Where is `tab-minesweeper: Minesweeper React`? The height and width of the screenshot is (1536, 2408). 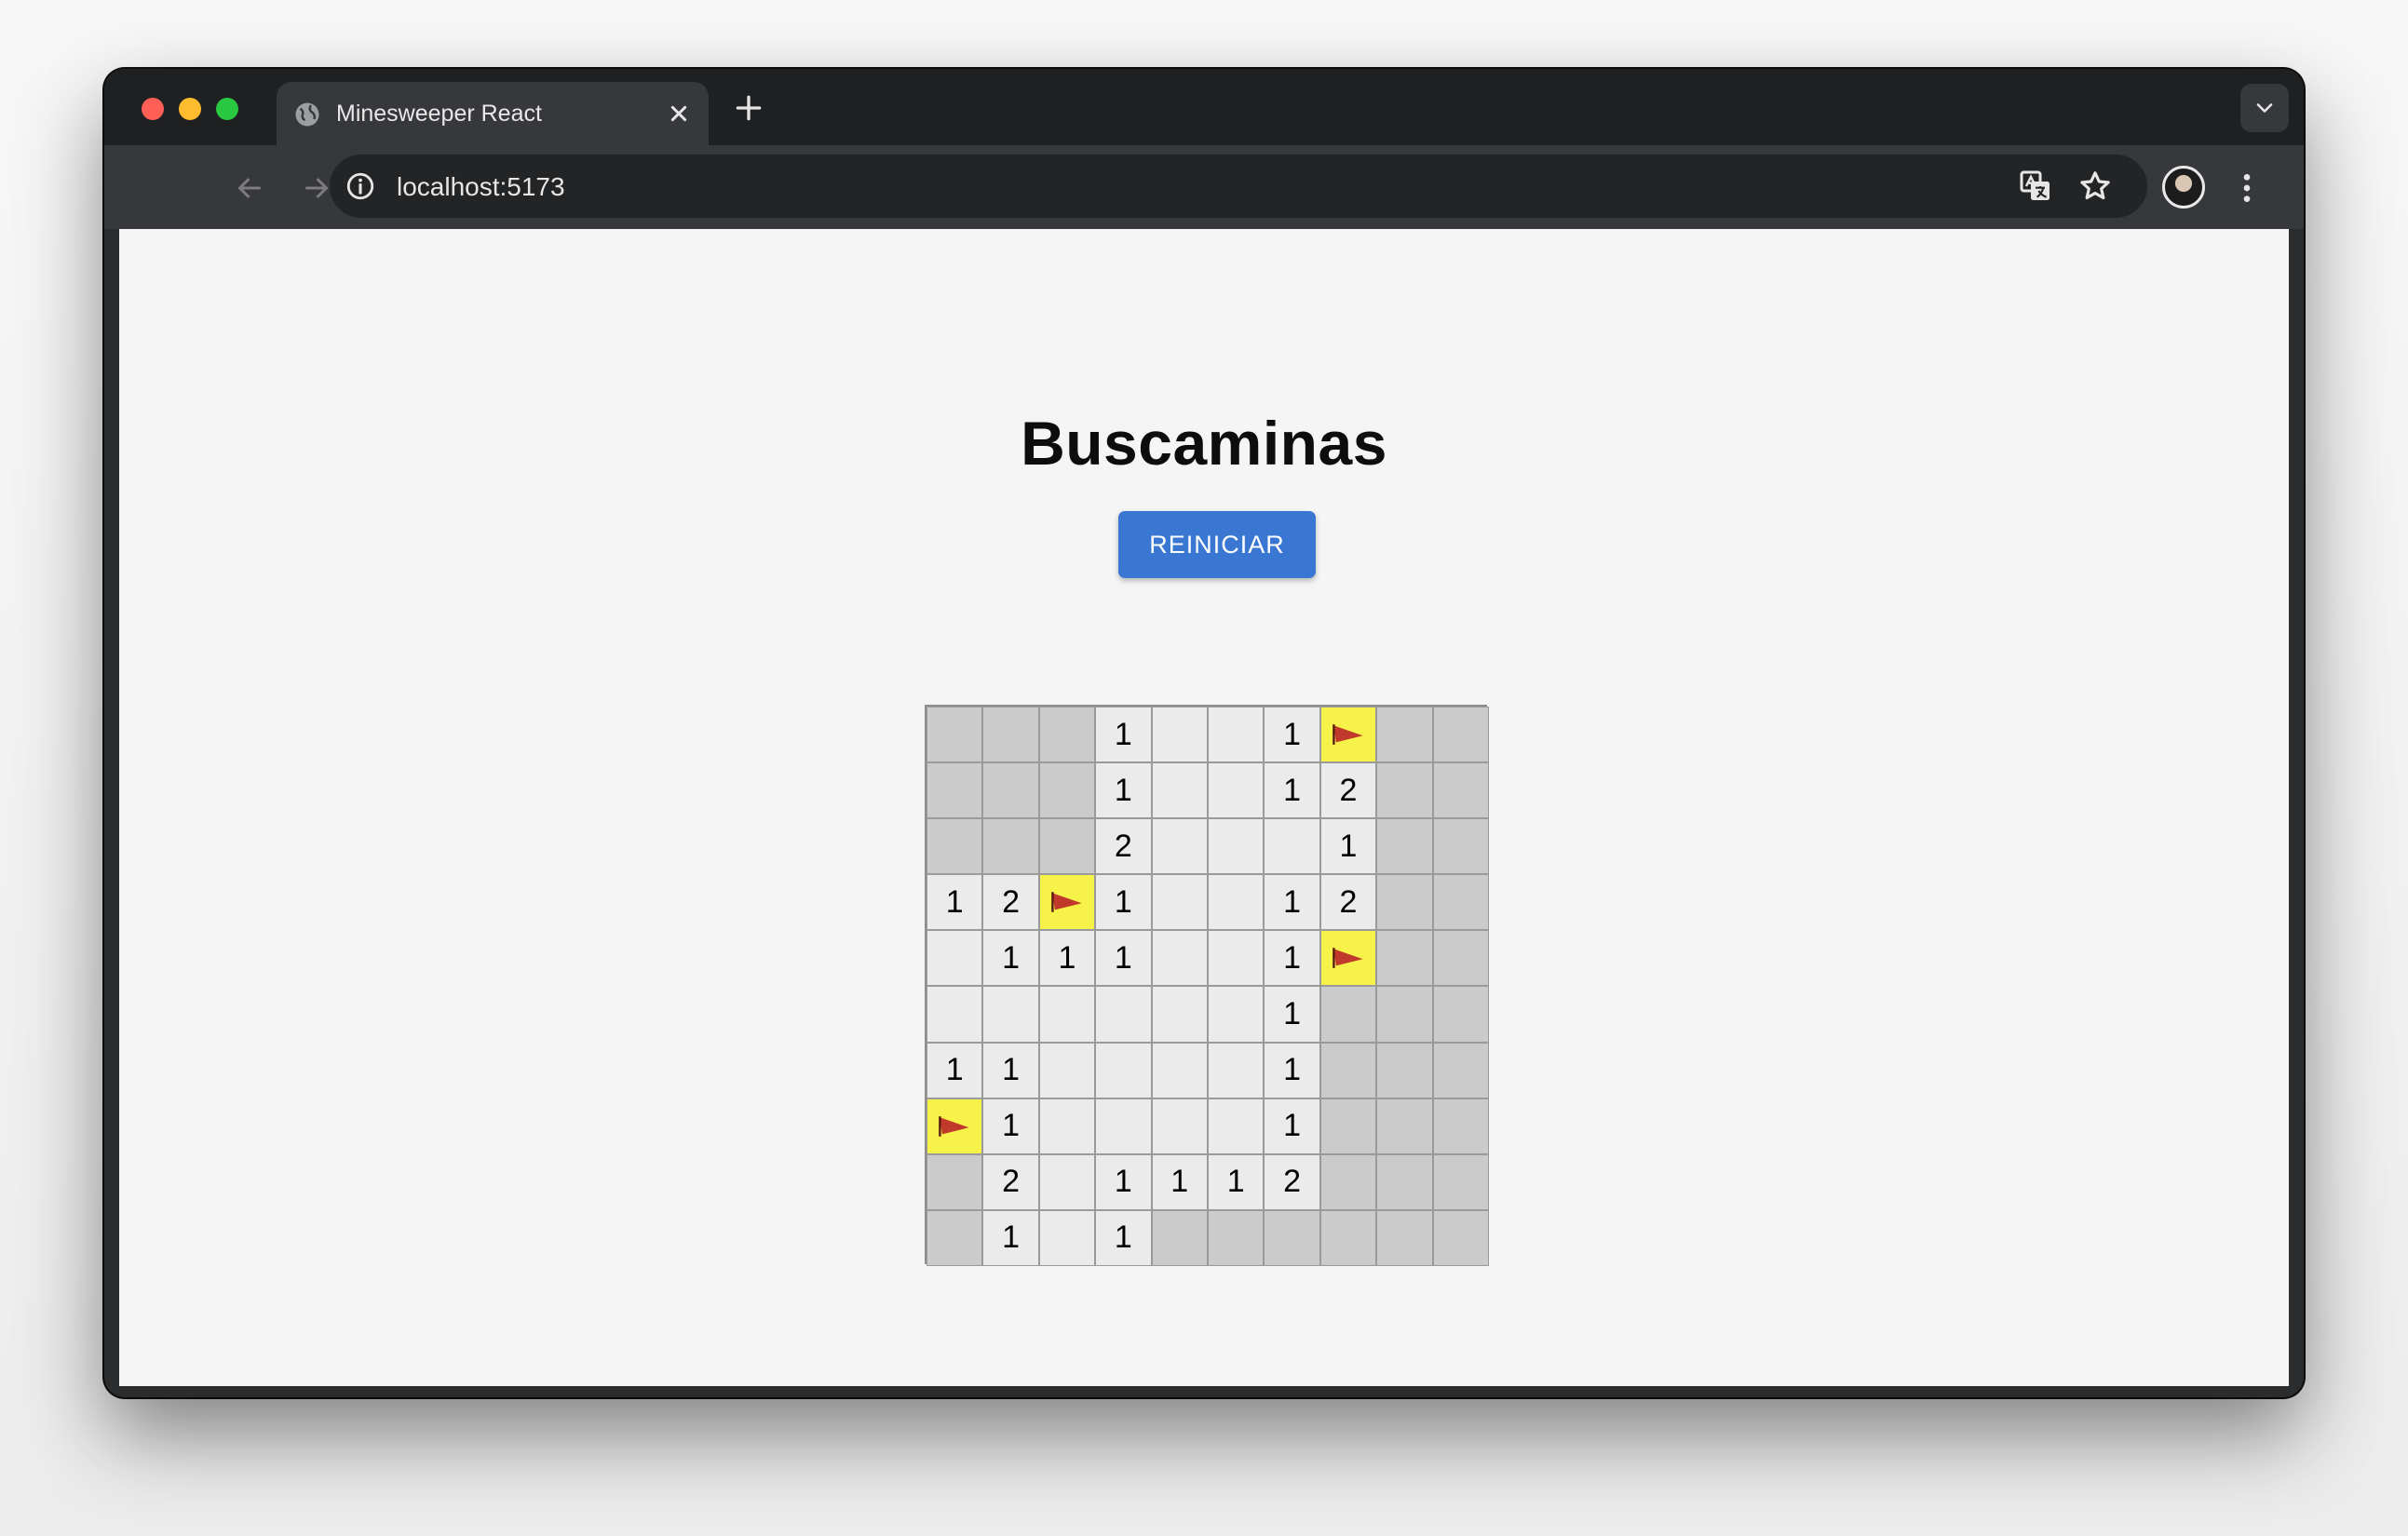
tab-minesweeper: Minesweeper React is located at coordinates (493, 113).